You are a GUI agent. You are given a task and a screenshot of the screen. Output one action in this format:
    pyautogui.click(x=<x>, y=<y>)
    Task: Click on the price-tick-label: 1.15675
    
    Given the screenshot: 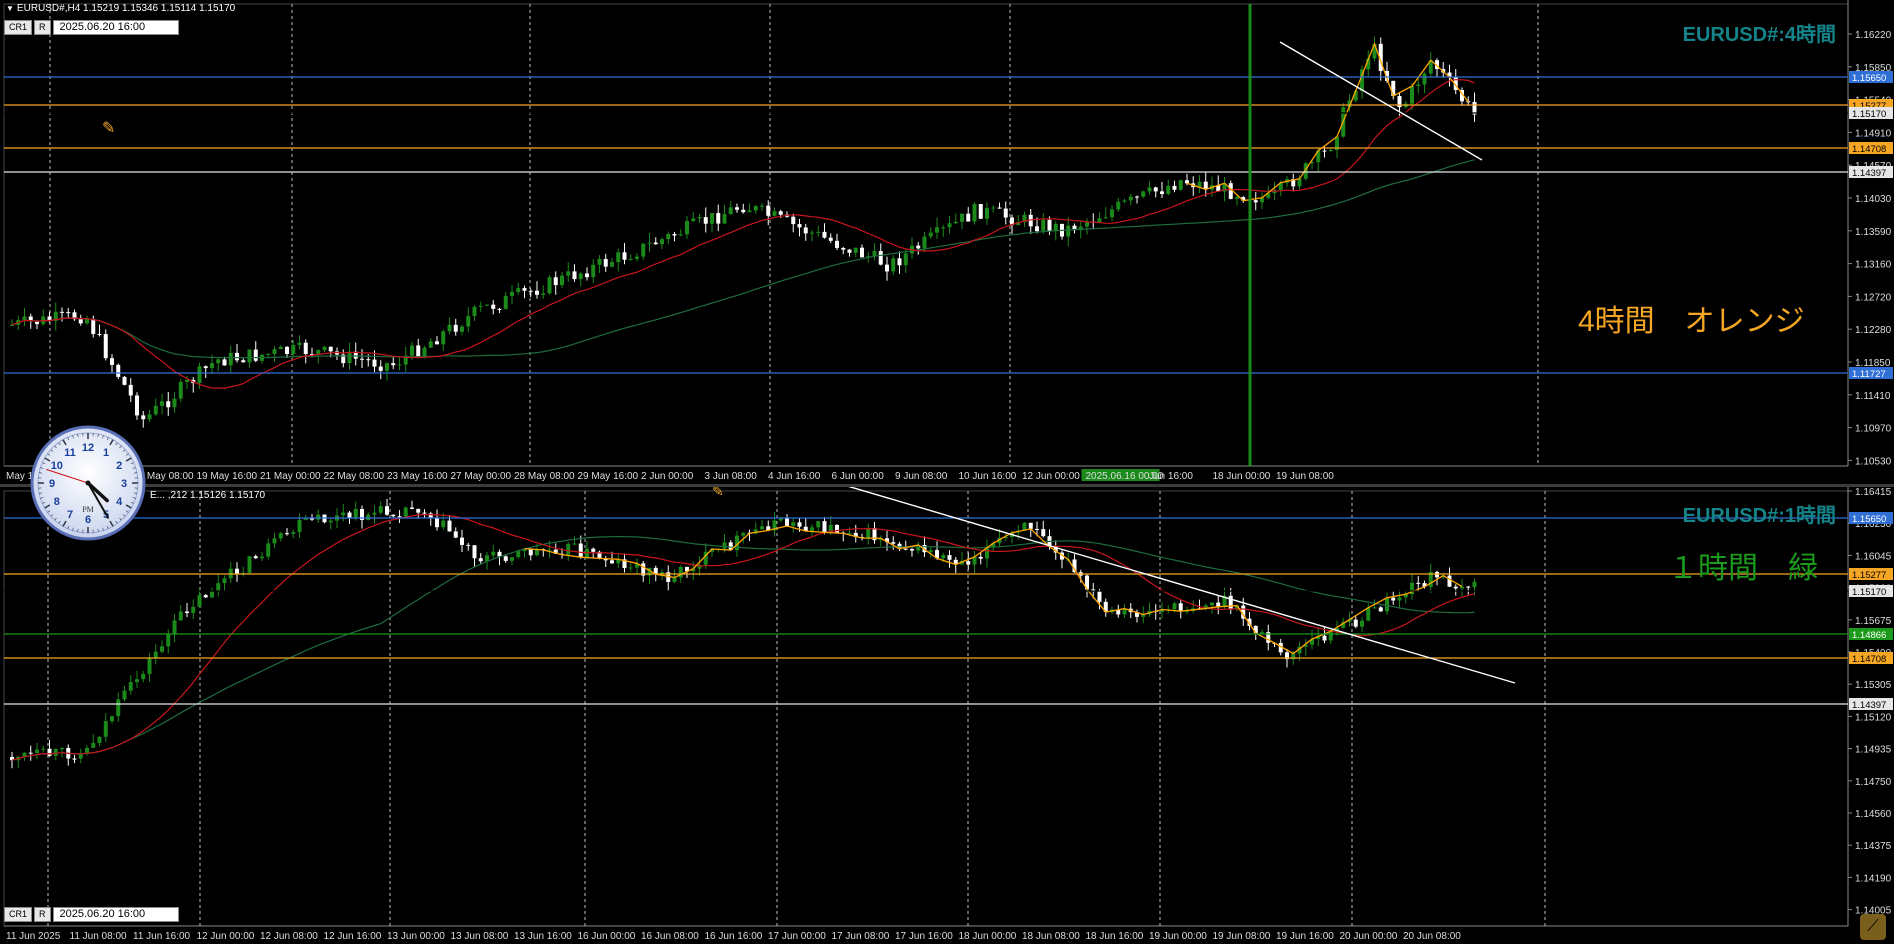 What is the action you would take?
    pyautogui.click(x=1873, y=621)
    